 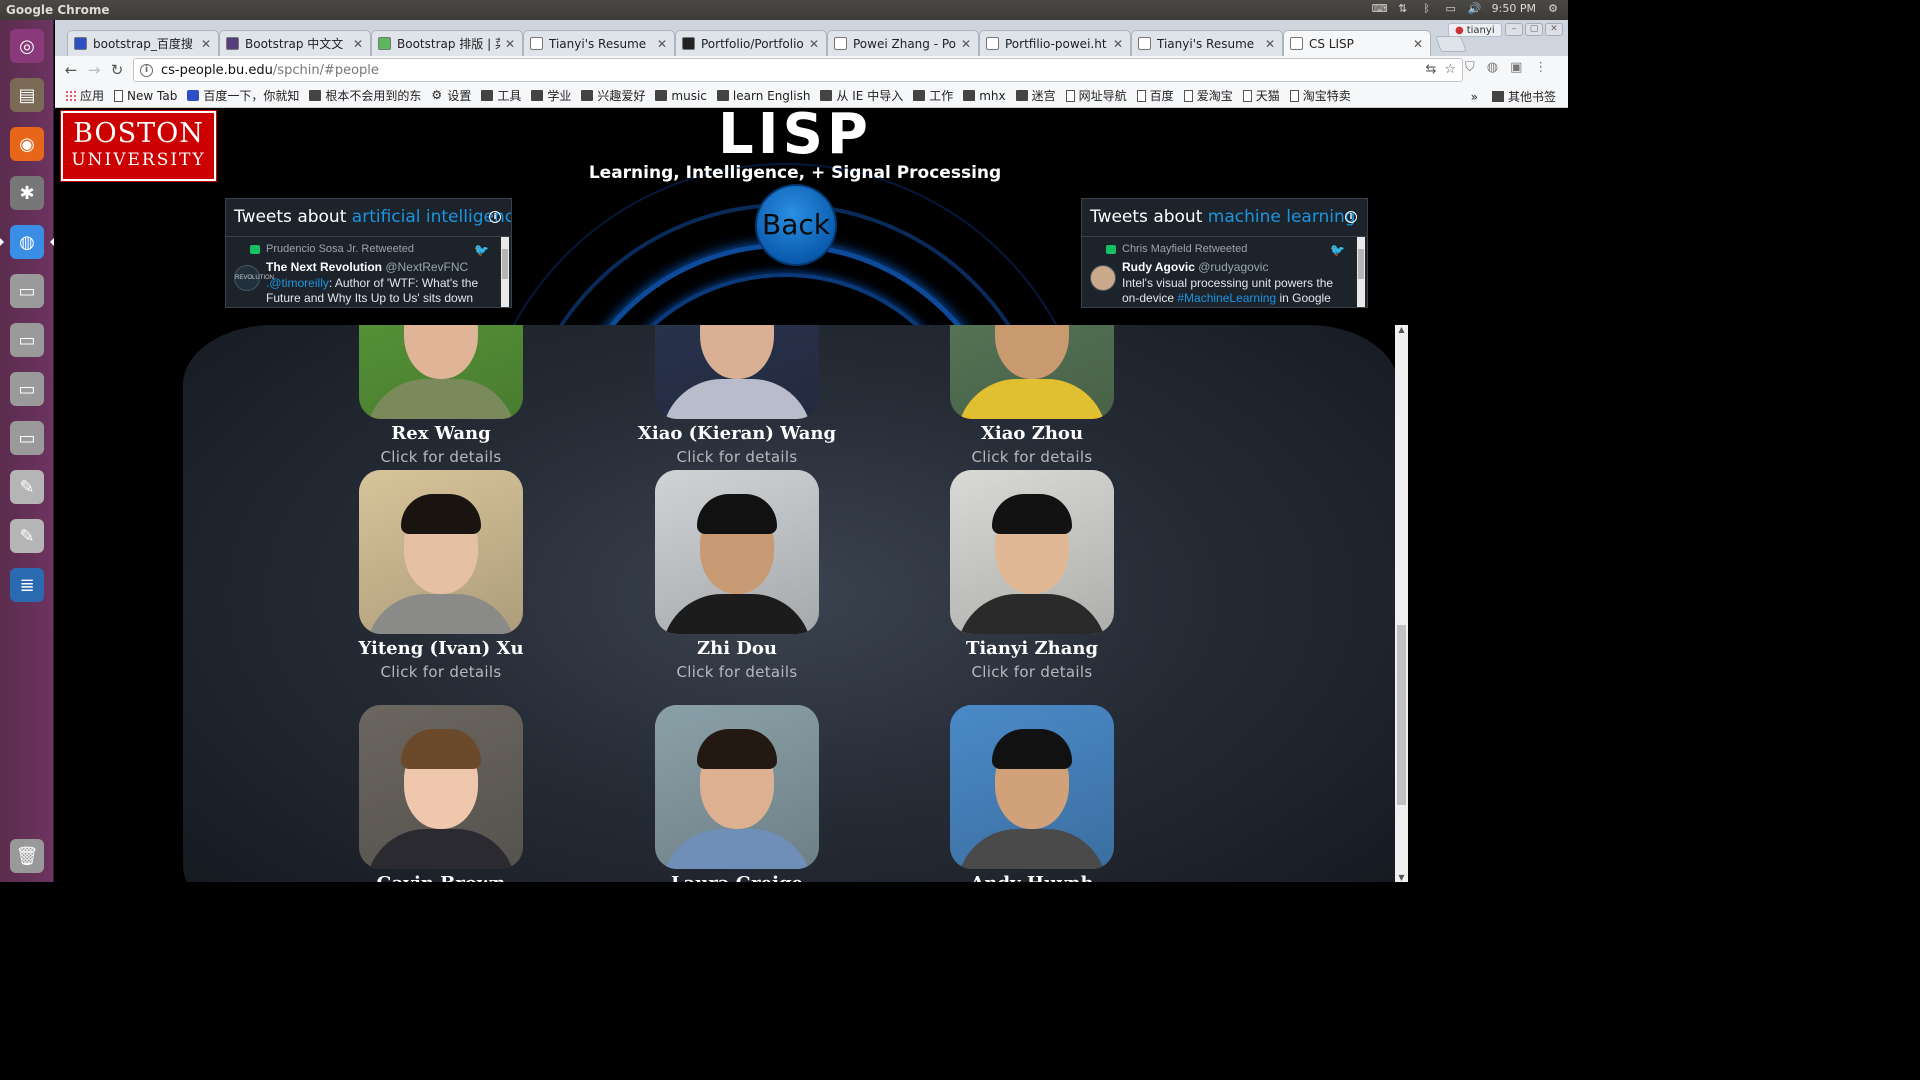 What do you see at coordinates (27, 193) in the screenshot?
I see `system-settings-launcher-item: ✱` at bounding box center [27, 193].